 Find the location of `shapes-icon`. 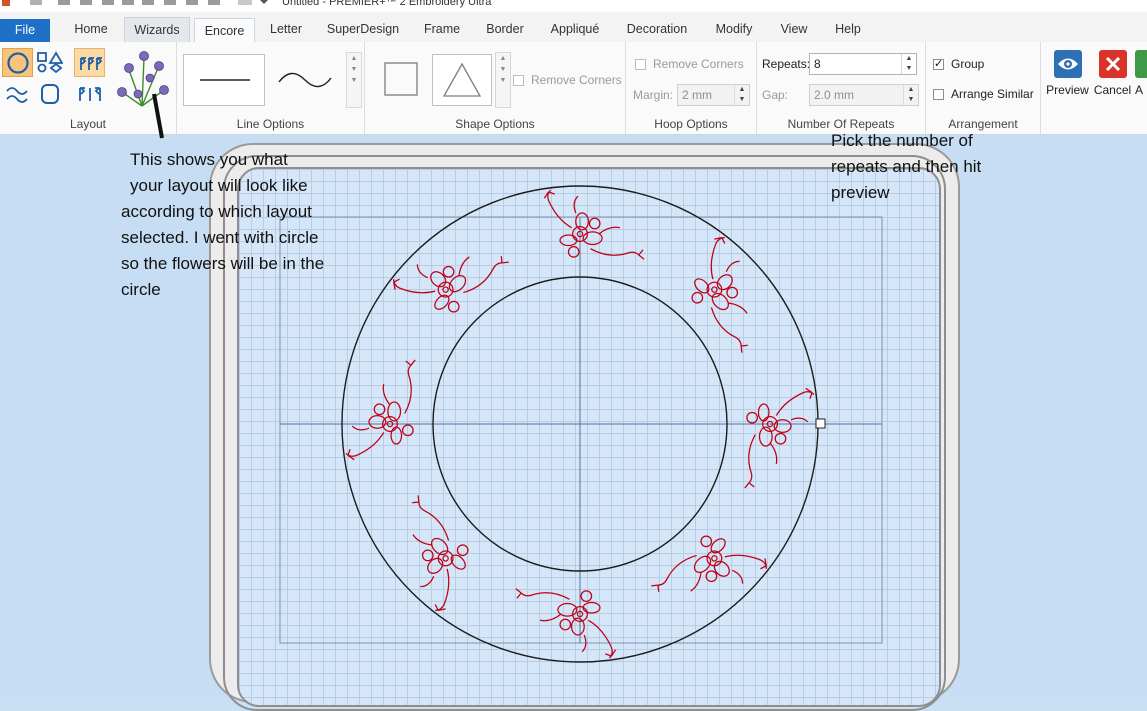

shapes-icon is located at coordinates (50, 62).